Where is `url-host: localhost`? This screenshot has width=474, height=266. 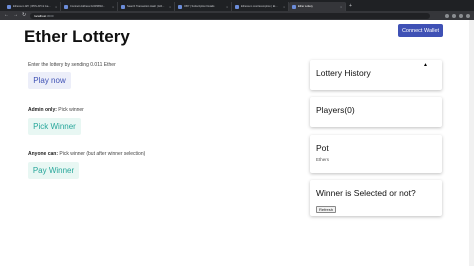
url-host: localhost is located at coordinates (40, 15).